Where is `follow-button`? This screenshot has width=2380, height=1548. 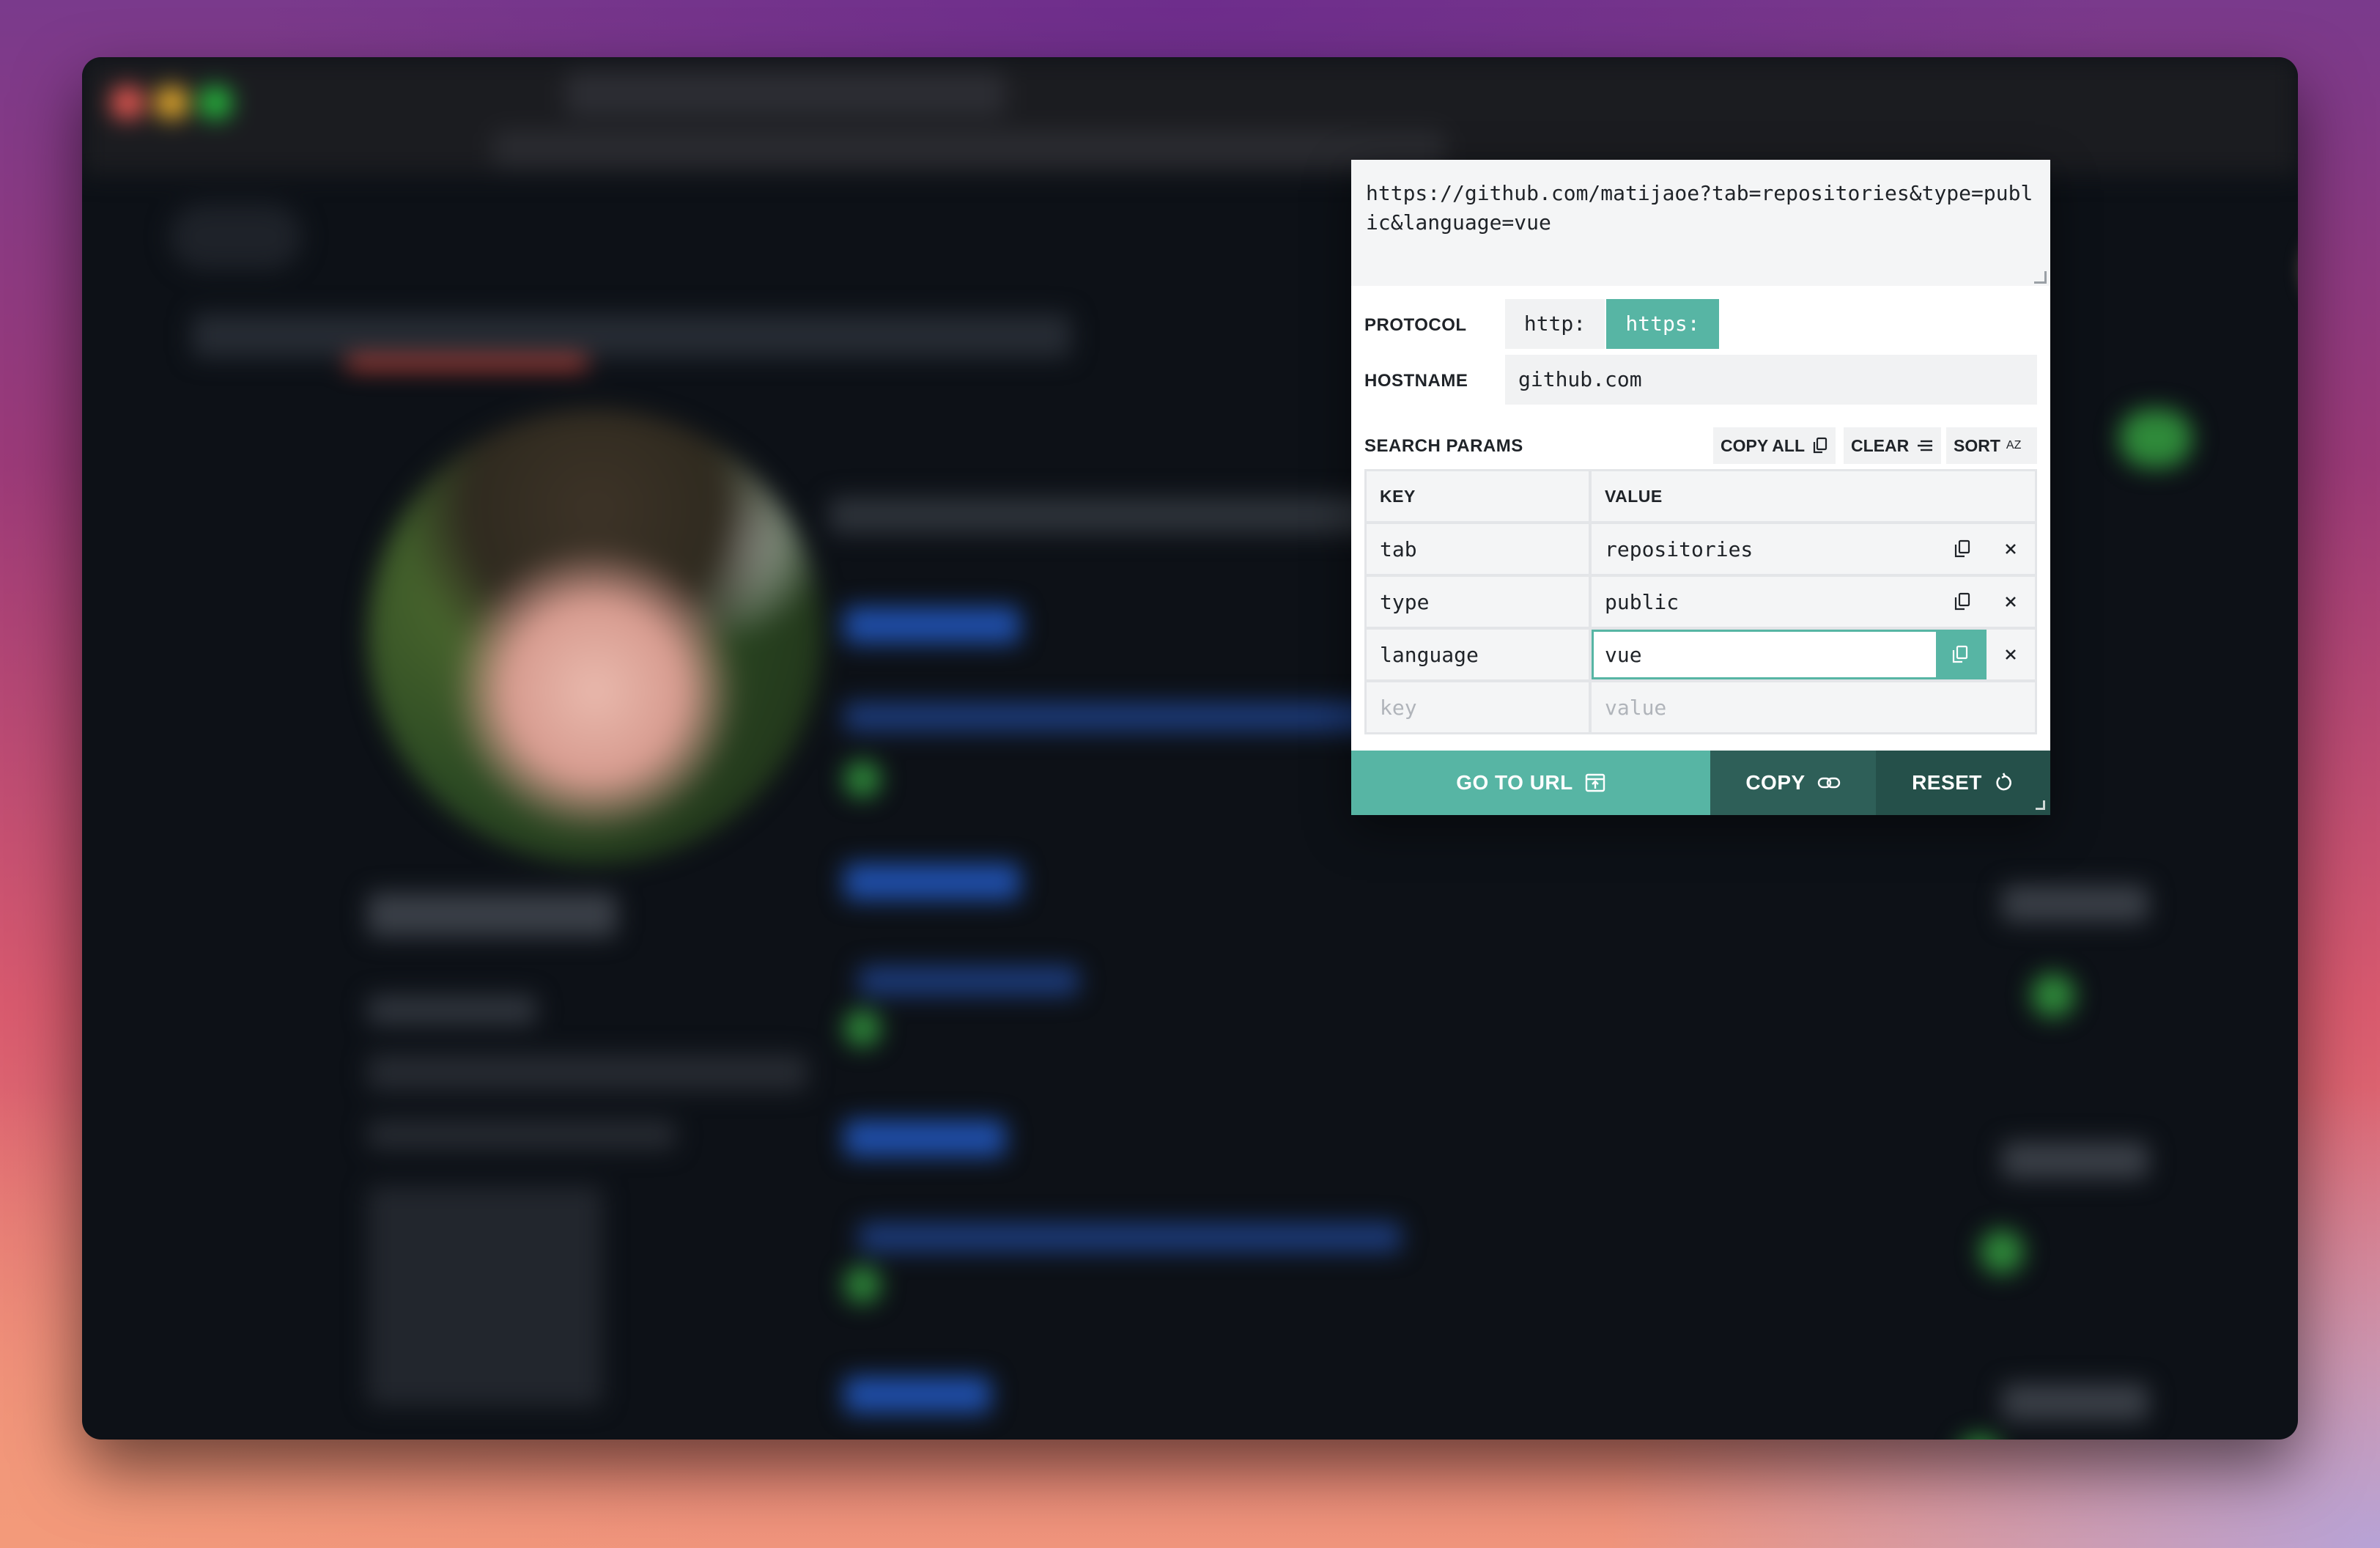
follow-button is located at coordinates (588, 1072).